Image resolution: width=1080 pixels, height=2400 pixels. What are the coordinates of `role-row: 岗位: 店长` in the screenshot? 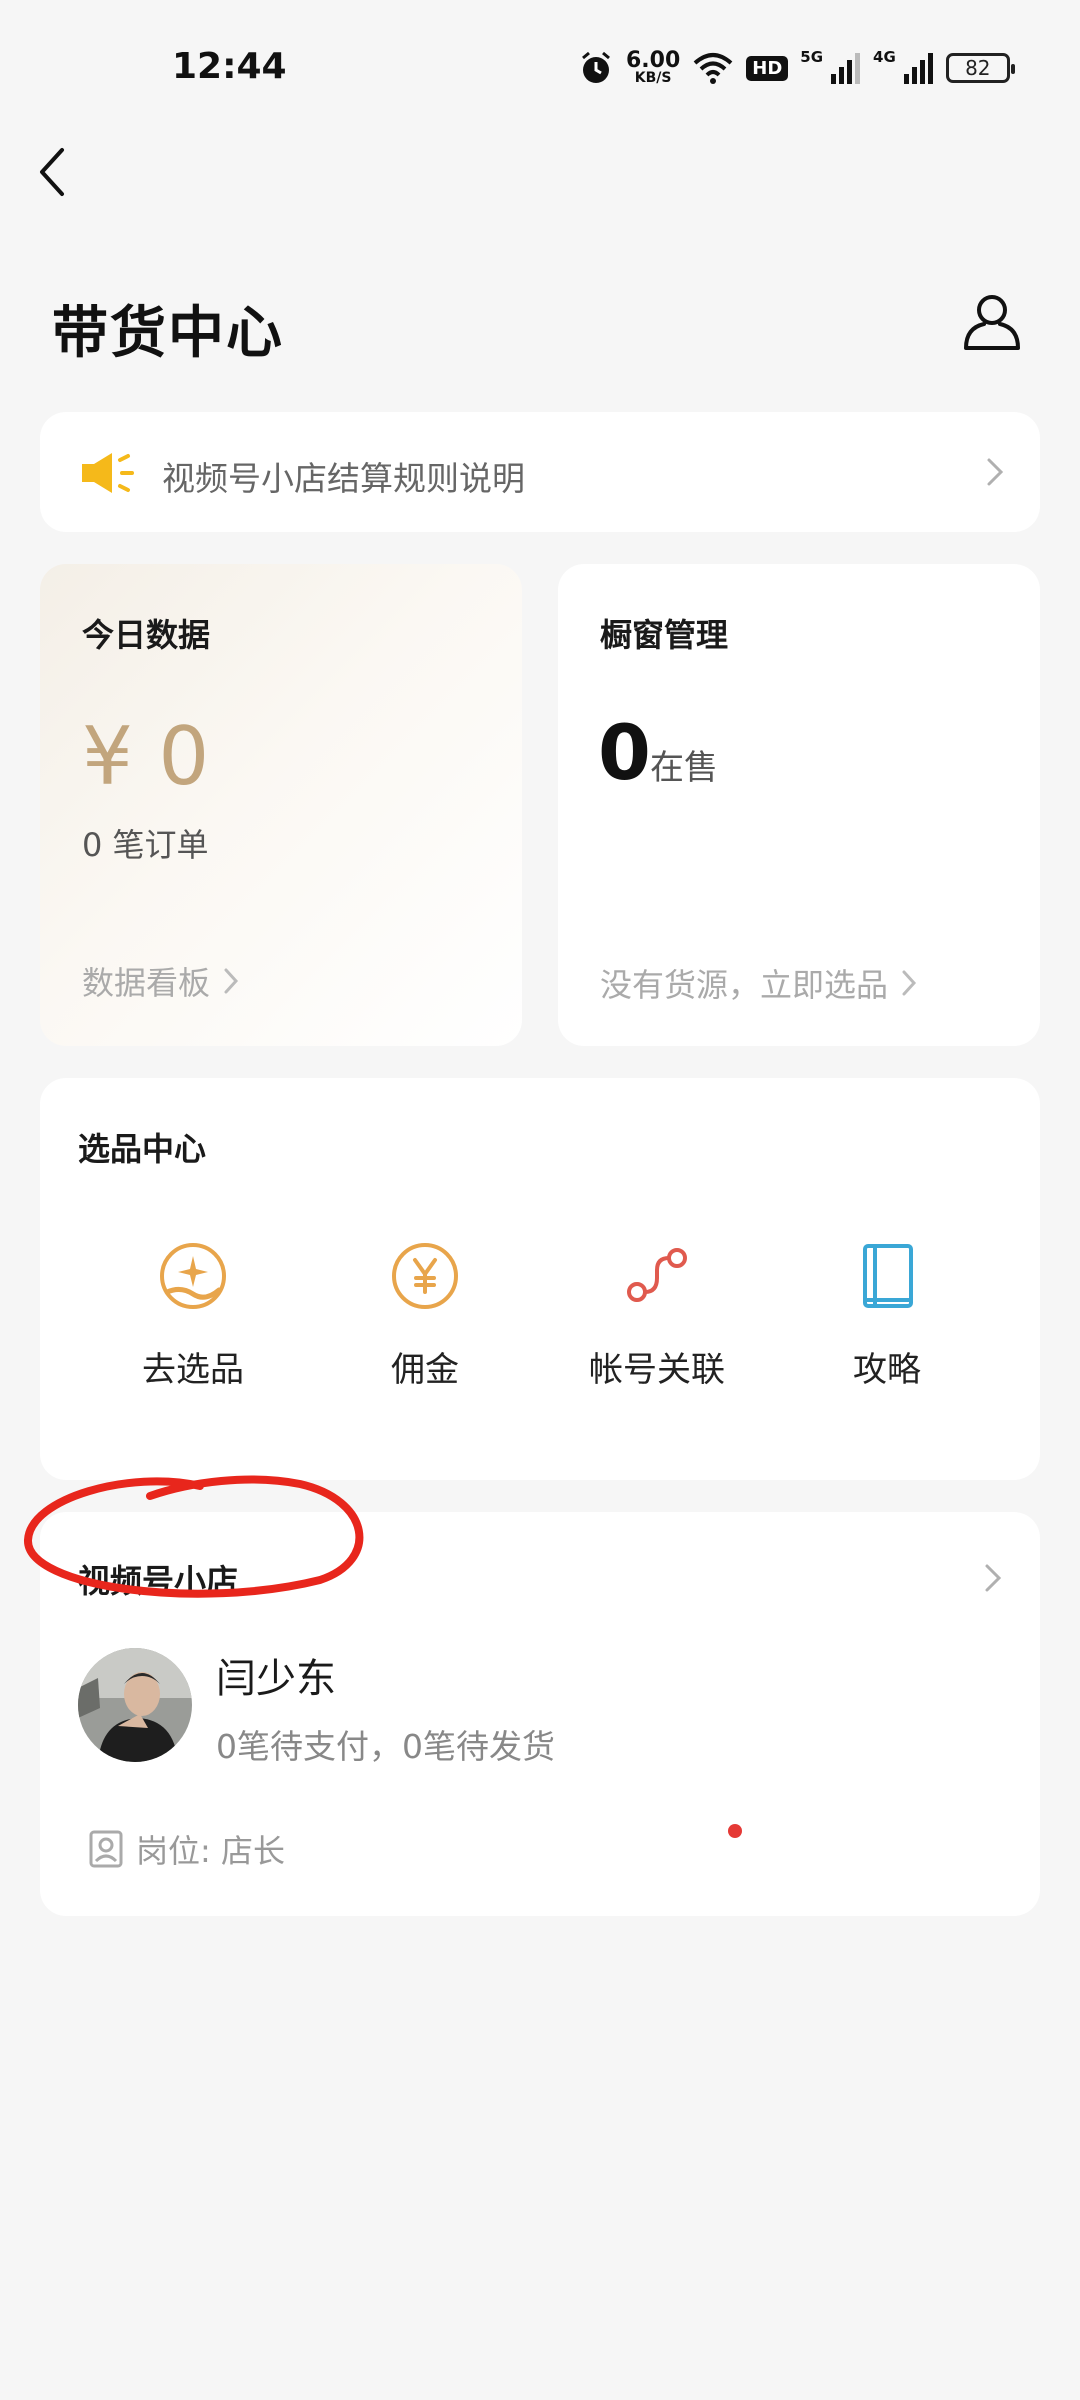 It's located at (186, 1849).